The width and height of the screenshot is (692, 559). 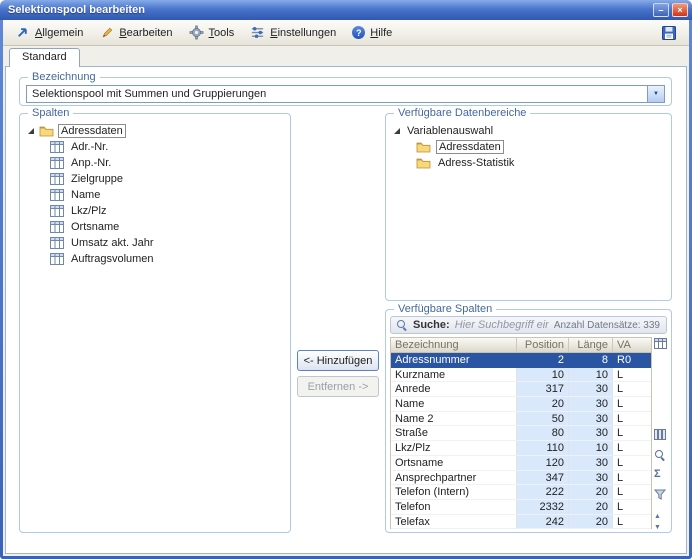 What do you see at coordinates (157, 195) in the screenshot?
I see `spalten-tree-item: Name` at bounding box center [157, 195].